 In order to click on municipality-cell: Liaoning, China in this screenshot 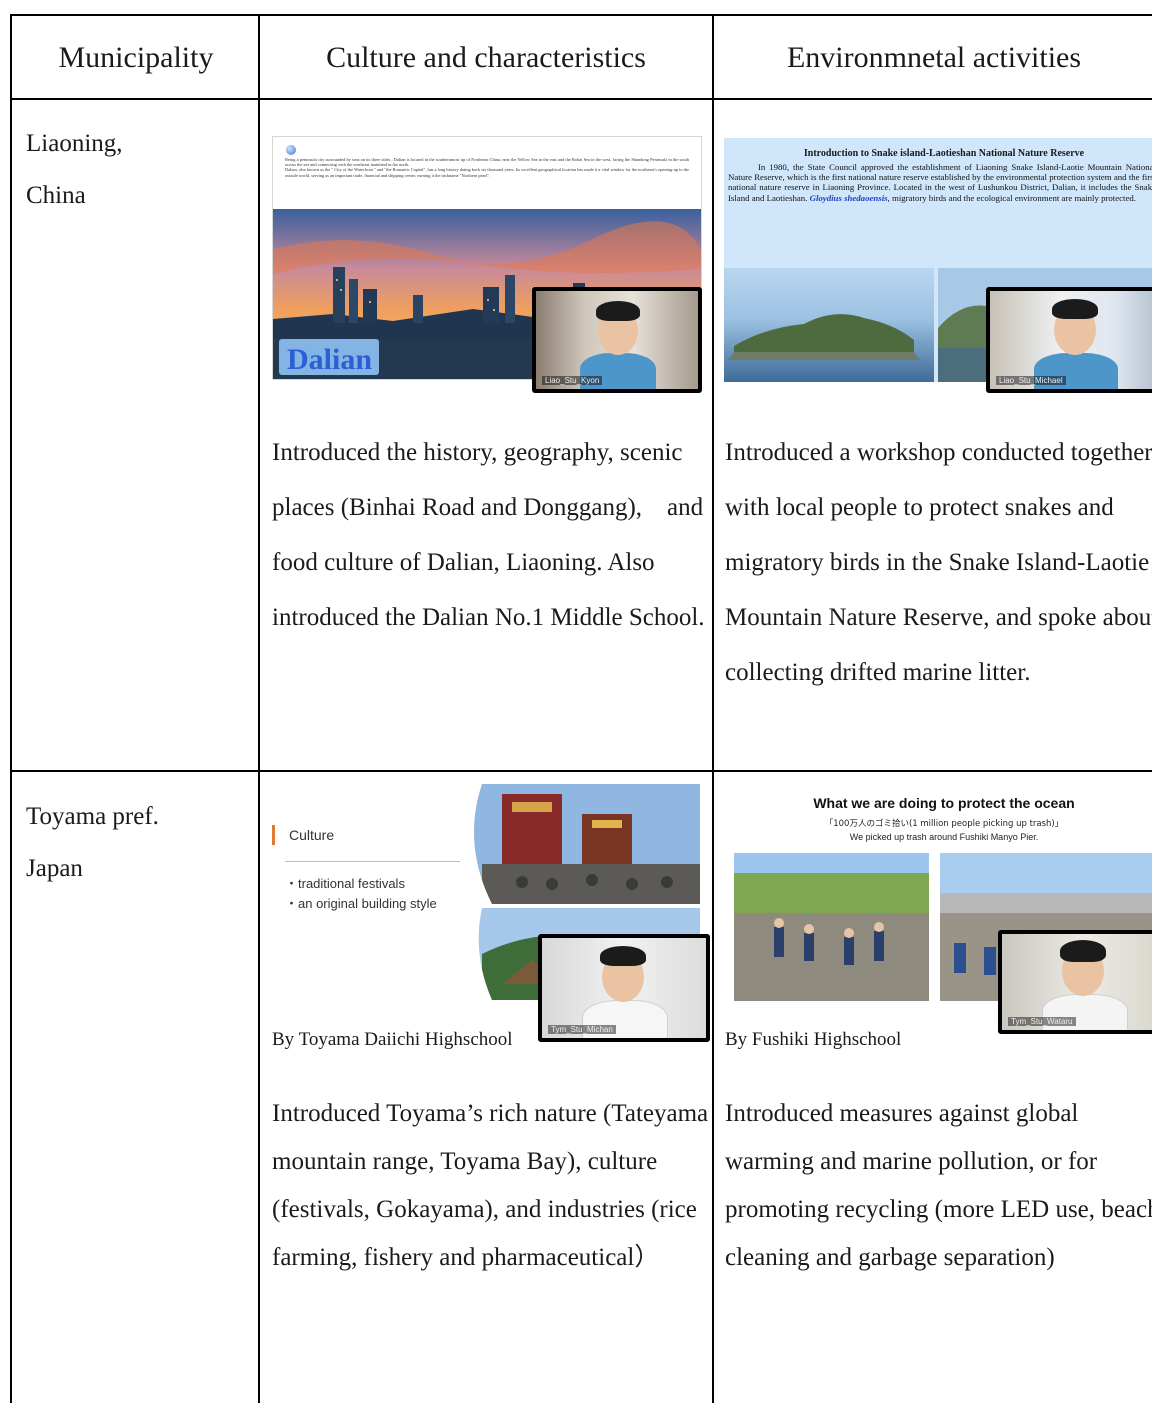, I will do `click(74, 170)`.